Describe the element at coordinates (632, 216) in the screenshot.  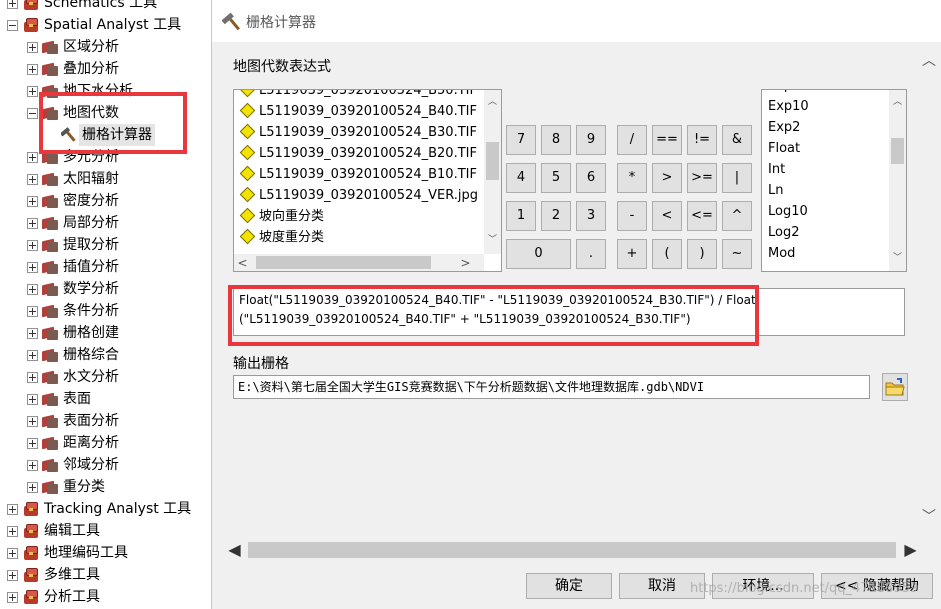
I see `key-button: -` at that location.